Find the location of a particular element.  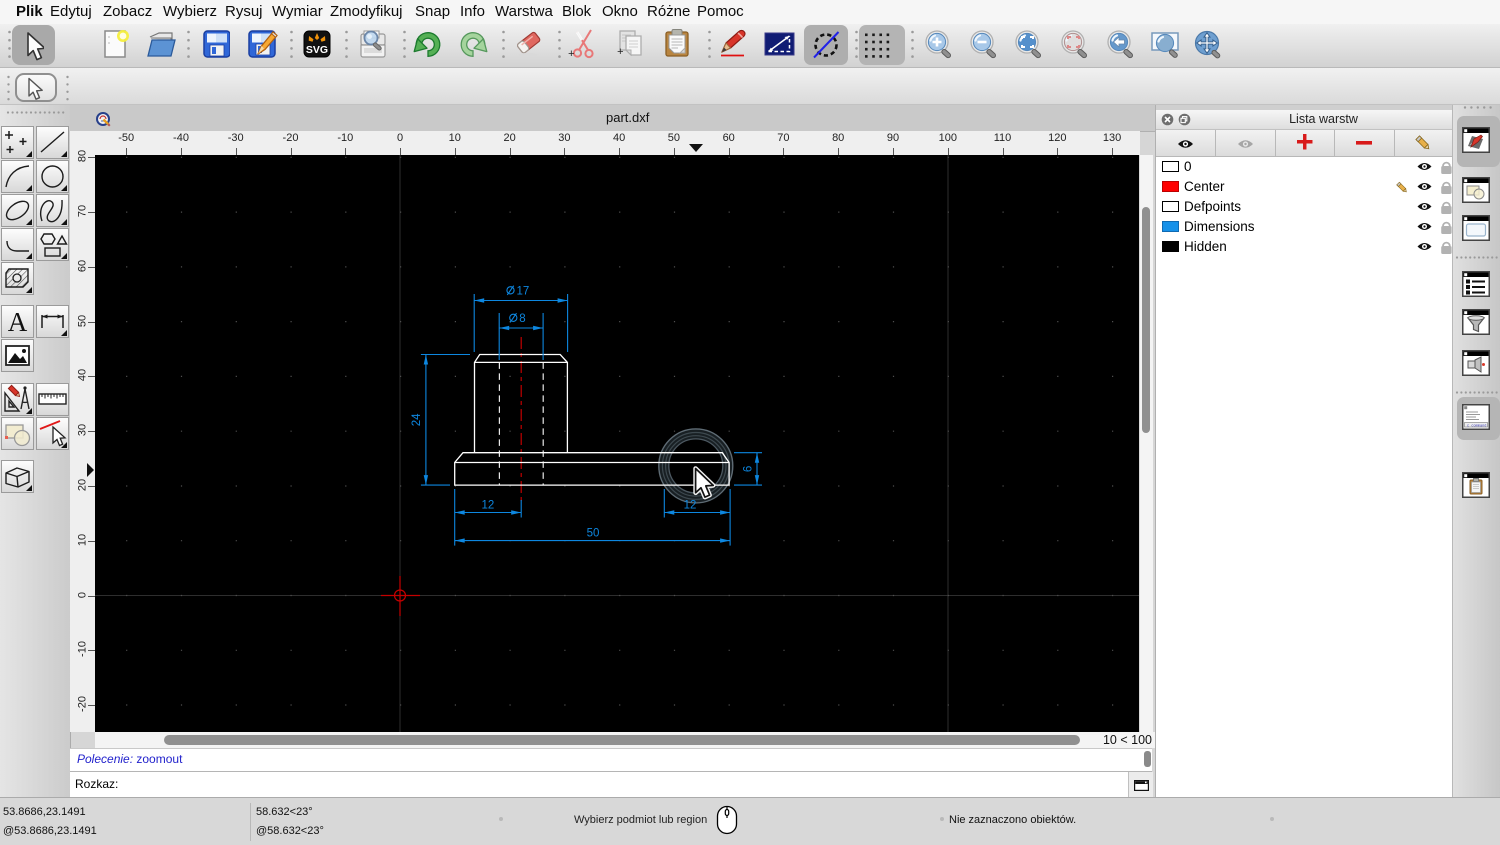

svg-text: SVG is located at coordinates (317, 50).